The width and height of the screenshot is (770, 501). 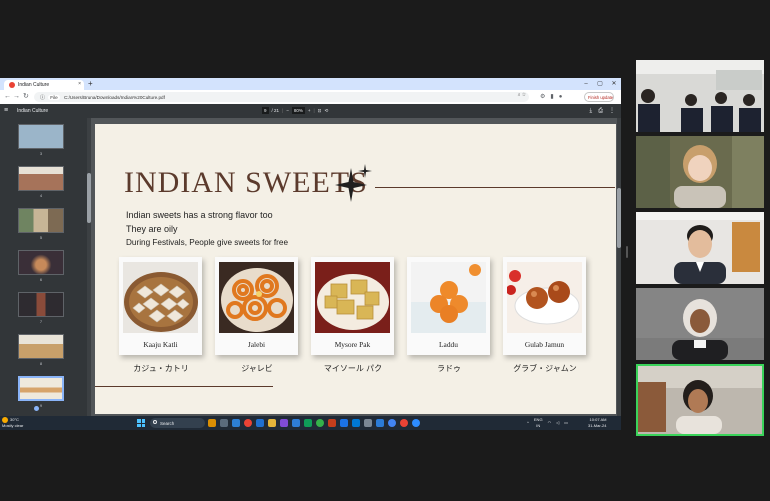 I want to click on thumbnail-page-3: 3, so click(x=41, y=140).